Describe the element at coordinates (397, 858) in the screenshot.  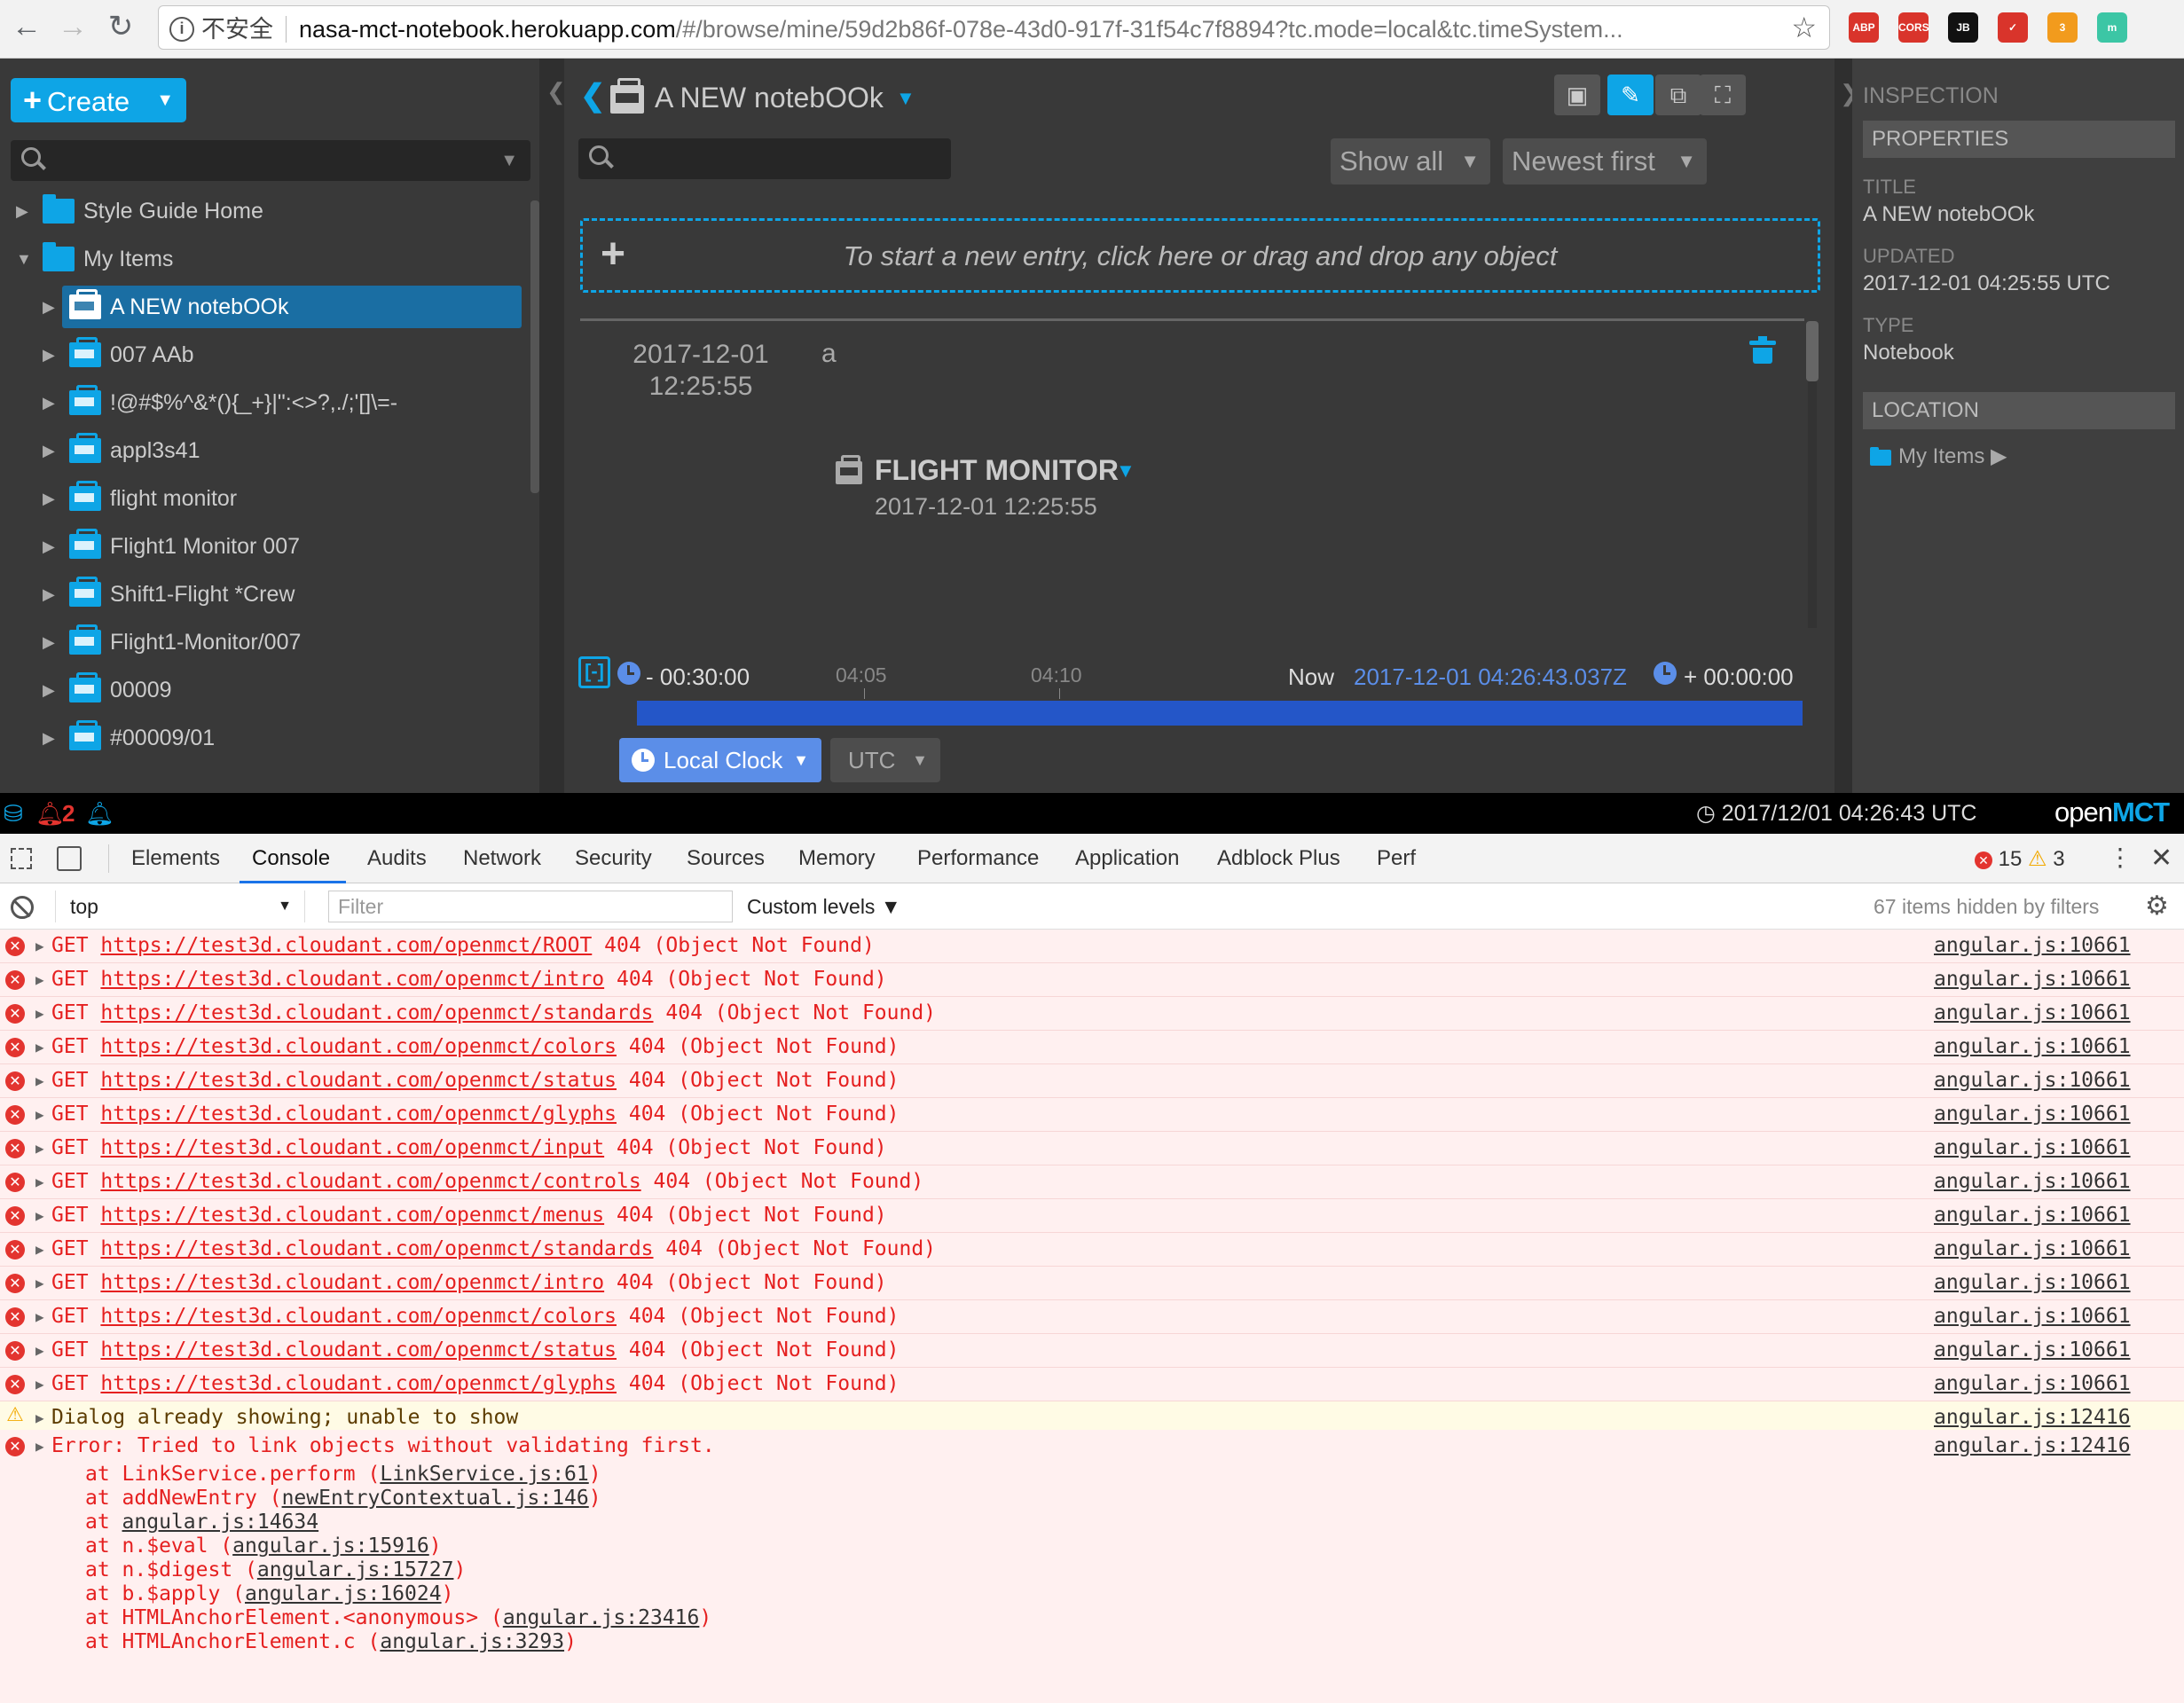
I see `tab-audits: Audits` at that location.